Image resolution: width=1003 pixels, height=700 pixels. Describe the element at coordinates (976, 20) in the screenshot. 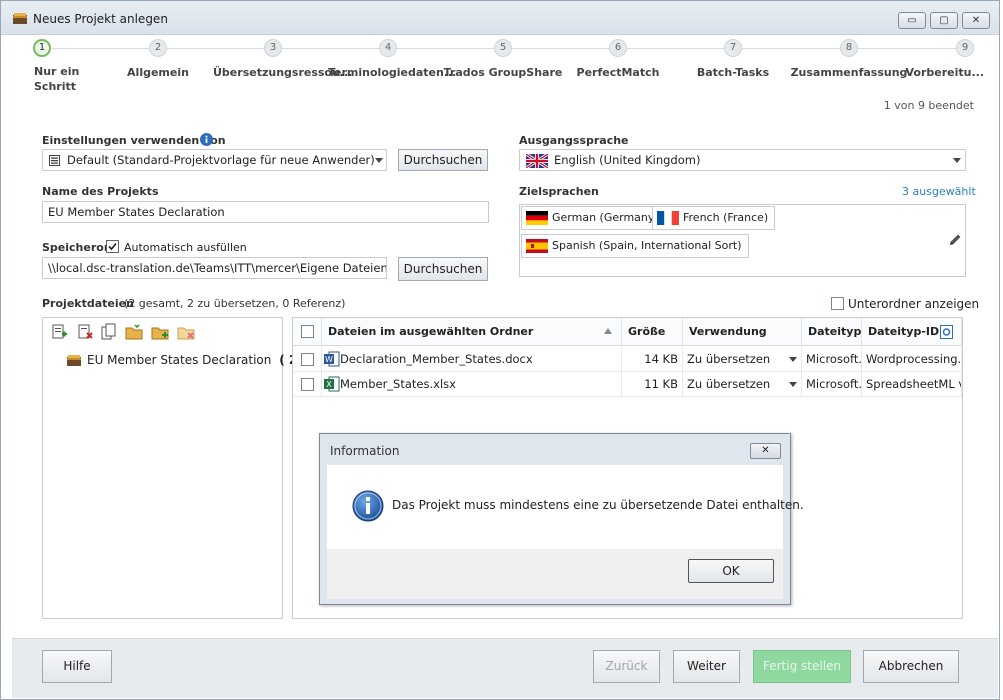

I see `close-window-button: ✕` at that location.